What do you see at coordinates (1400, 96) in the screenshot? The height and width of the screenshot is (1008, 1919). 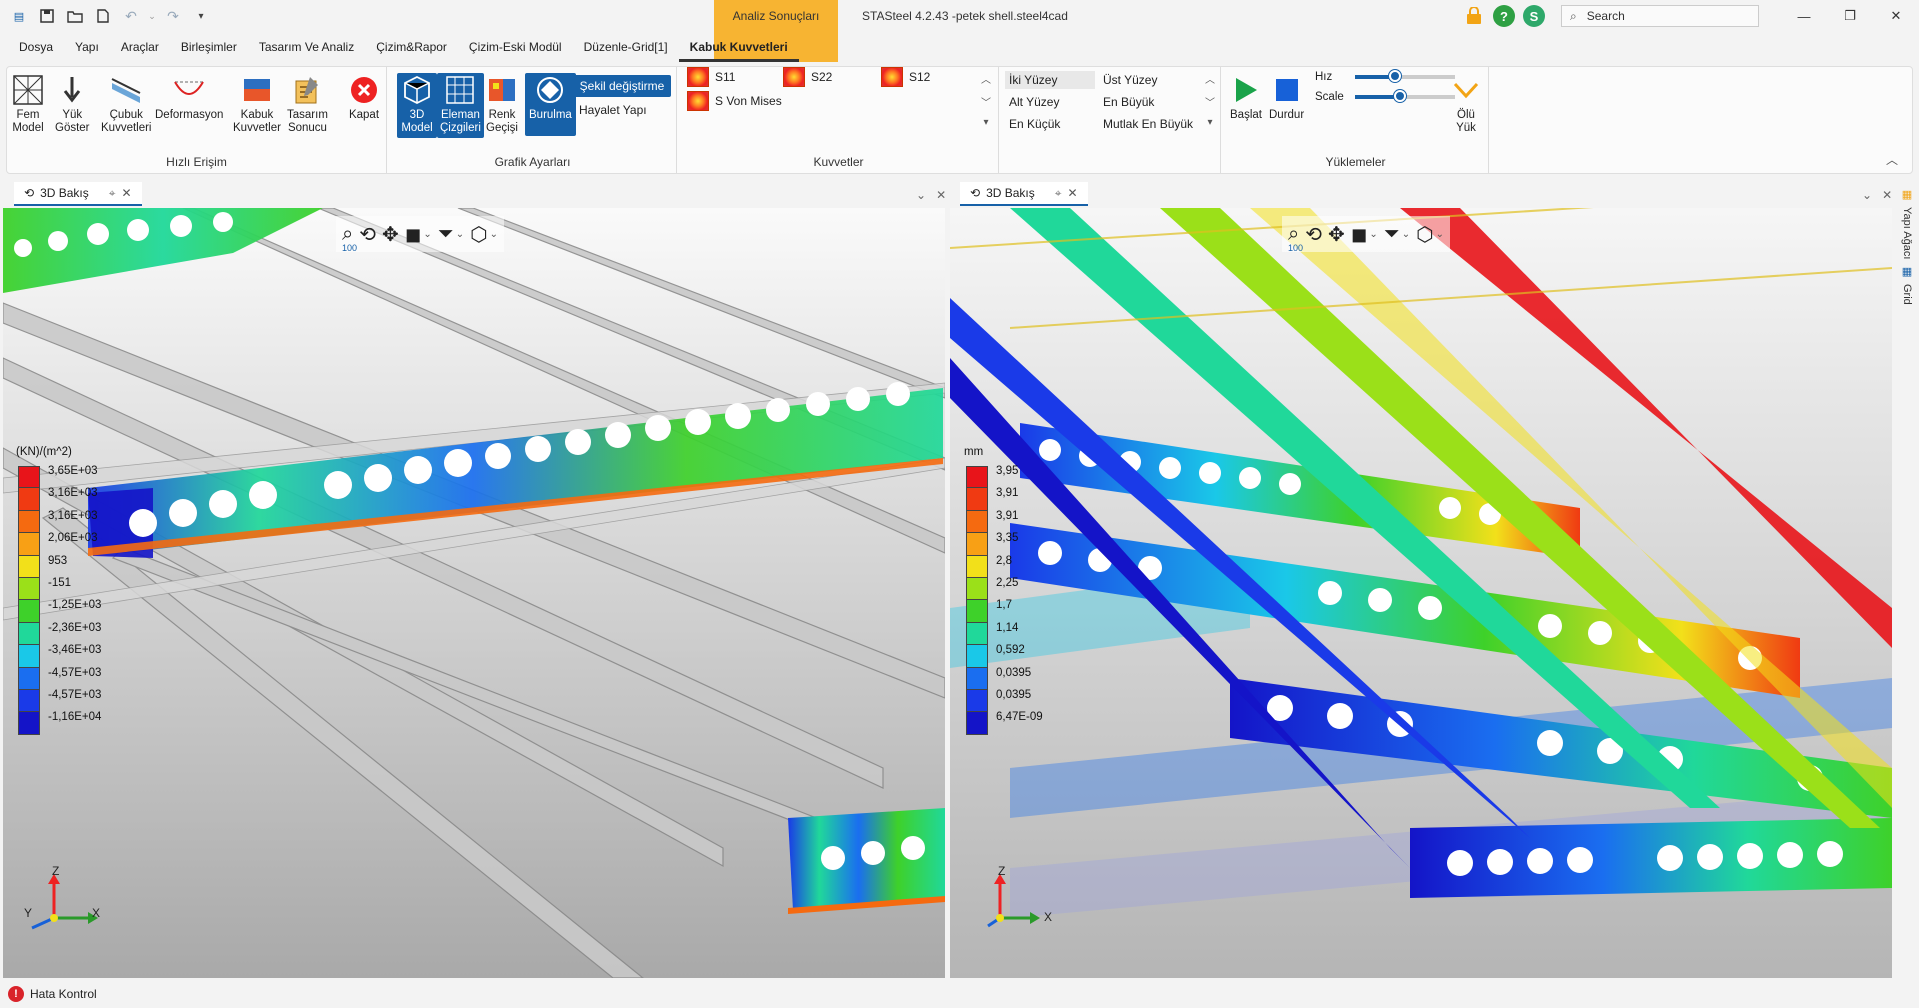 I see `scale-slider-handle` at bounding box center [1400, 96].